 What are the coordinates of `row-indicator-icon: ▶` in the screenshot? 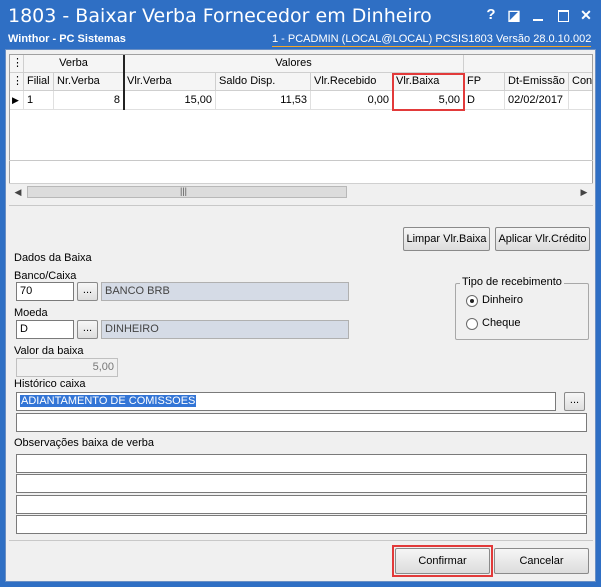 It's located at (17, 100).